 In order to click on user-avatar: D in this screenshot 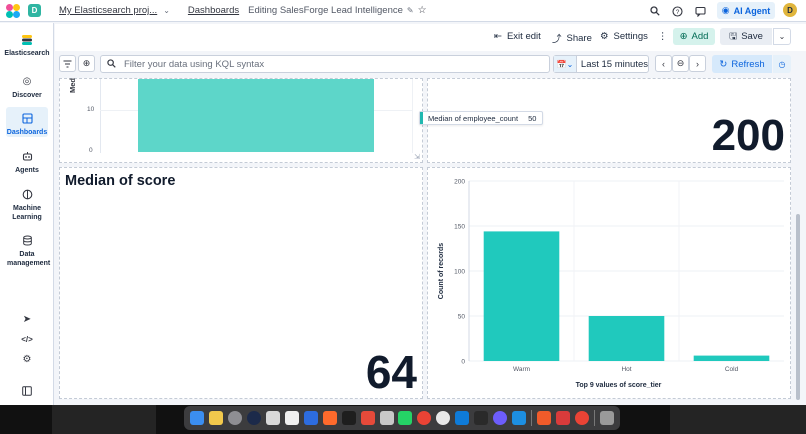, I will do `click(790, 10)`.